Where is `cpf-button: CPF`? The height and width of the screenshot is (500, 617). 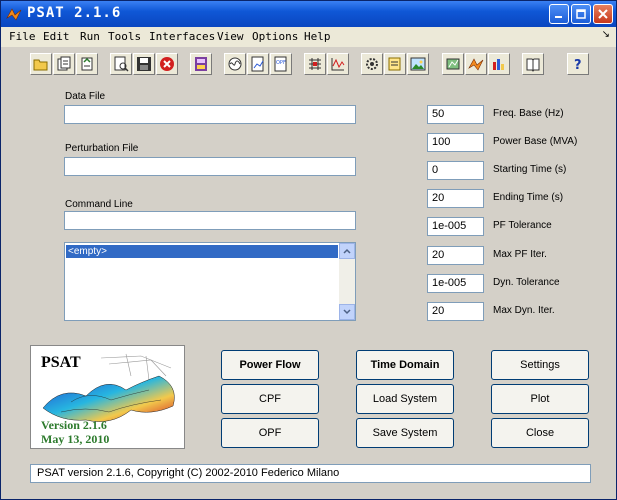 cpf-button: CPF is located at coordinates (270, 399).